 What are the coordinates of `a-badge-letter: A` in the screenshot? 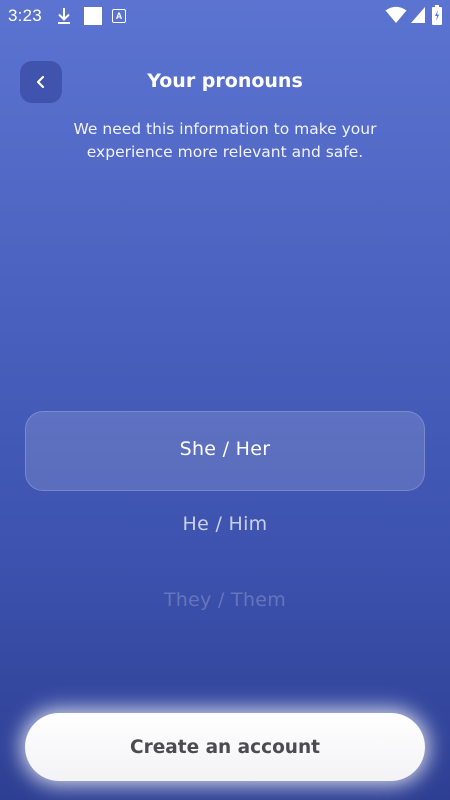 It's located at (119, 16).